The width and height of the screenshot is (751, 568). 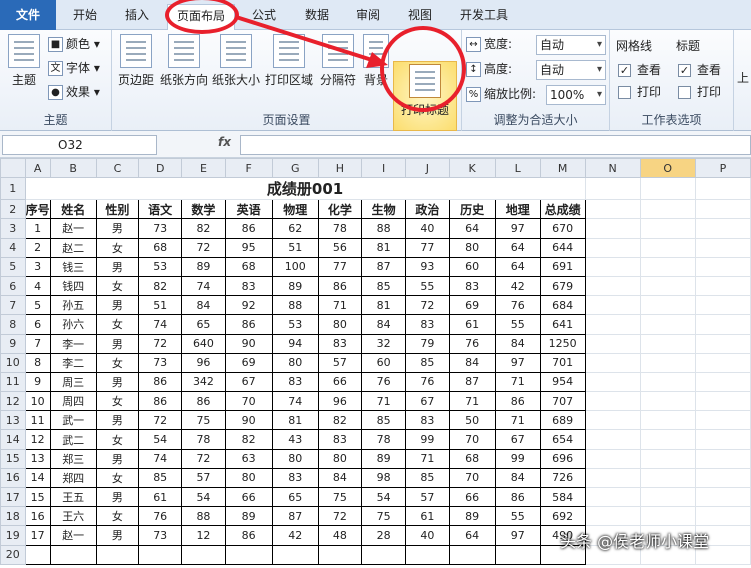 What do you see at coordinates (427, 343) in the screenshot?
I see `data-cell: 79` at bounding box center [427, 343].